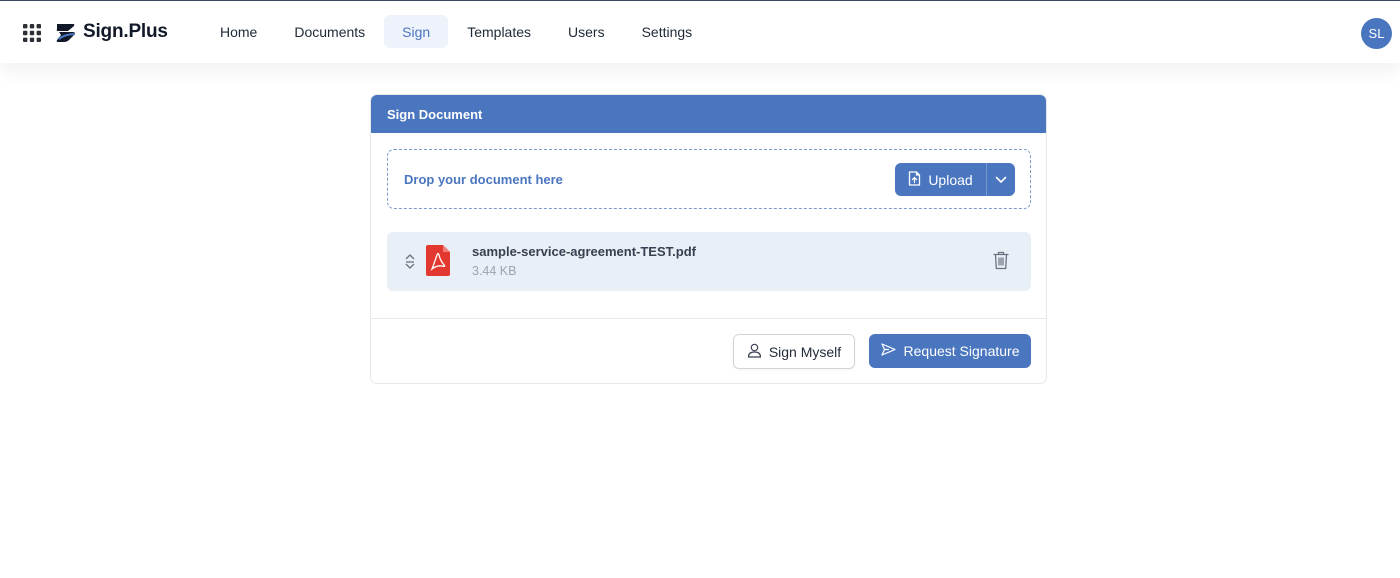  I want to click on brand-logo: Sign.Plus, so click(111, 32).